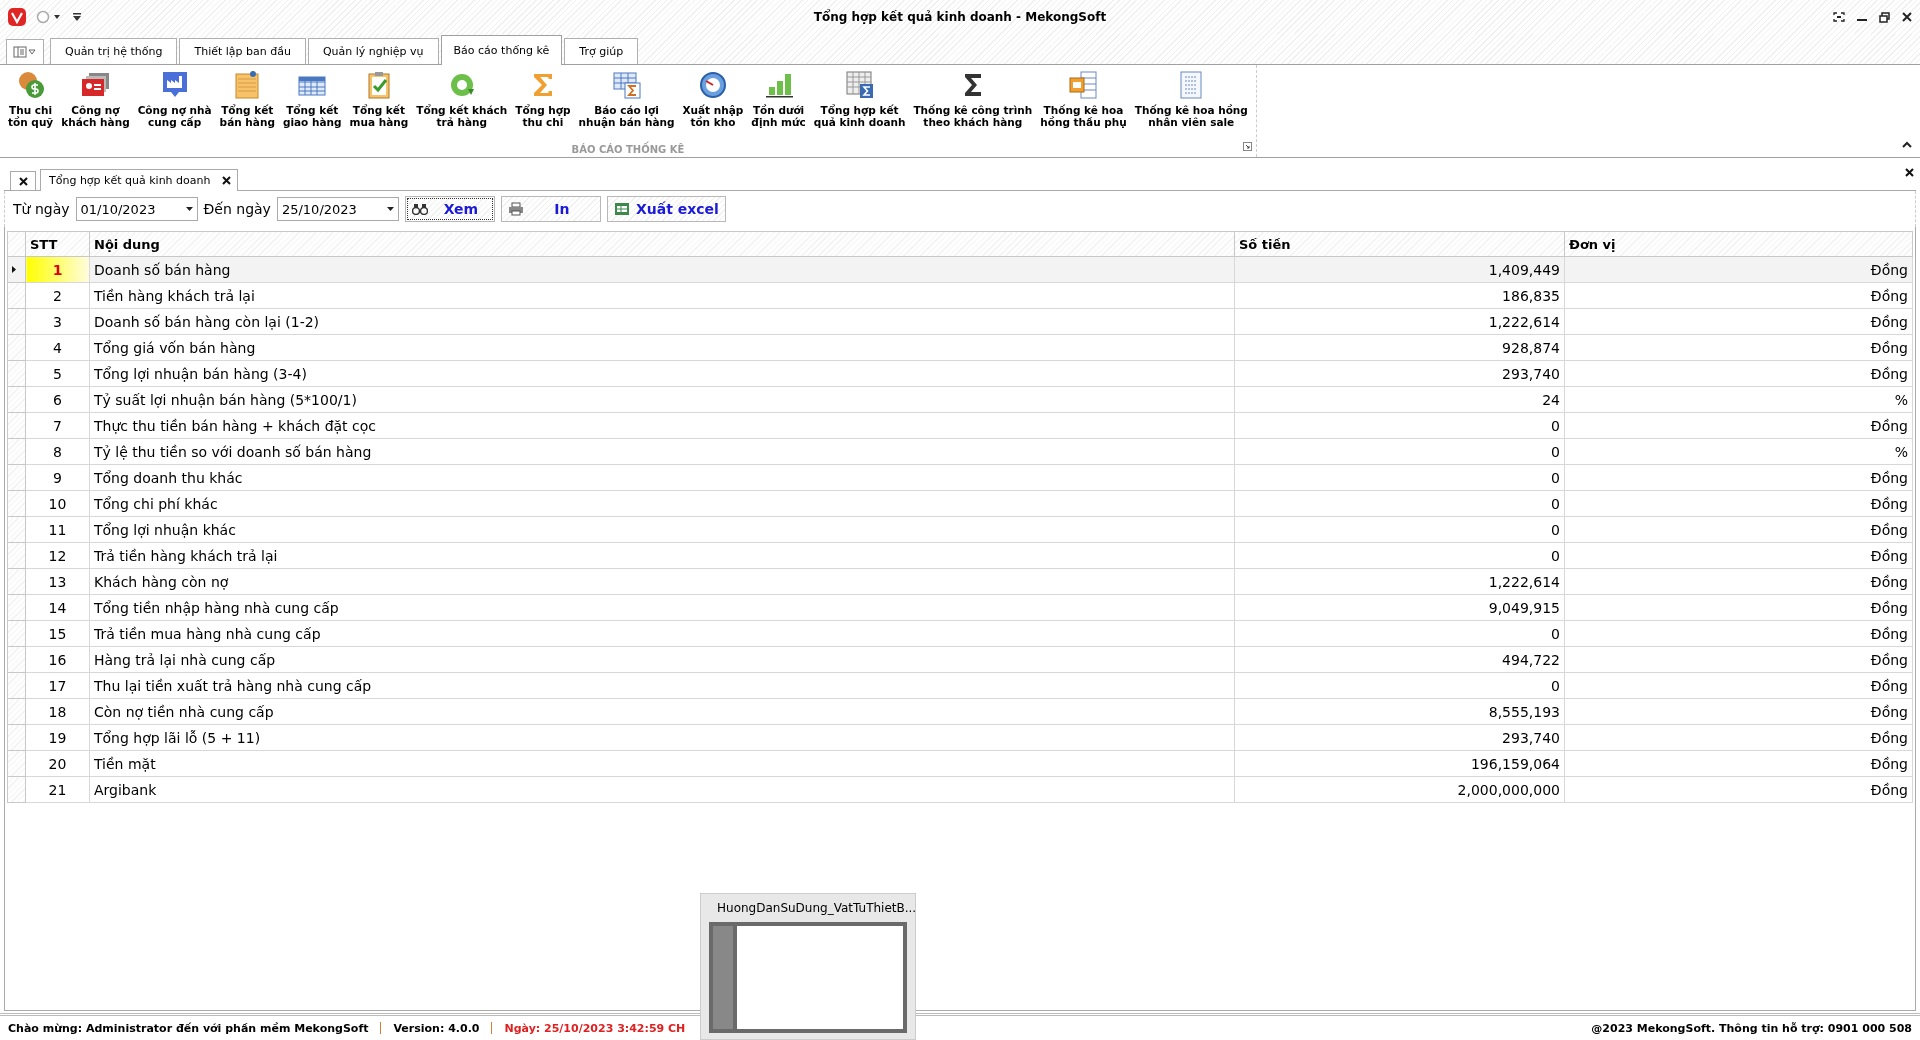  What do you see at coordinates (57, 425) in the screenshot?
I see `row-number: 7` at bounding box center [57, 425].